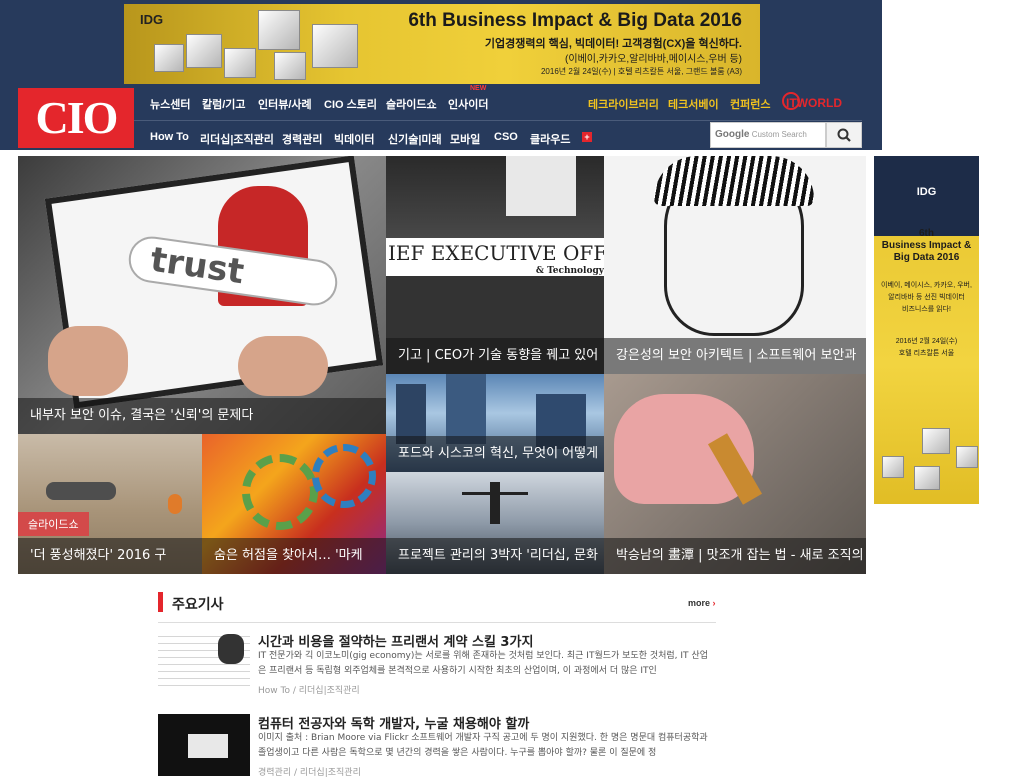 The image size is (1024, 778). I want to click on side-ad-title-line: Big Data 2016, so click(926, 257).